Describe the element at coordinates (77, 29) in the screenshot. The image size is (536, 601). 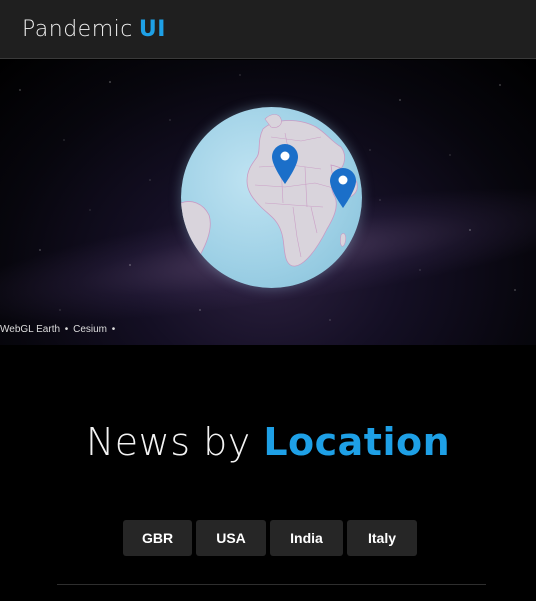
I see `brand-name: Pandemic` at that location.